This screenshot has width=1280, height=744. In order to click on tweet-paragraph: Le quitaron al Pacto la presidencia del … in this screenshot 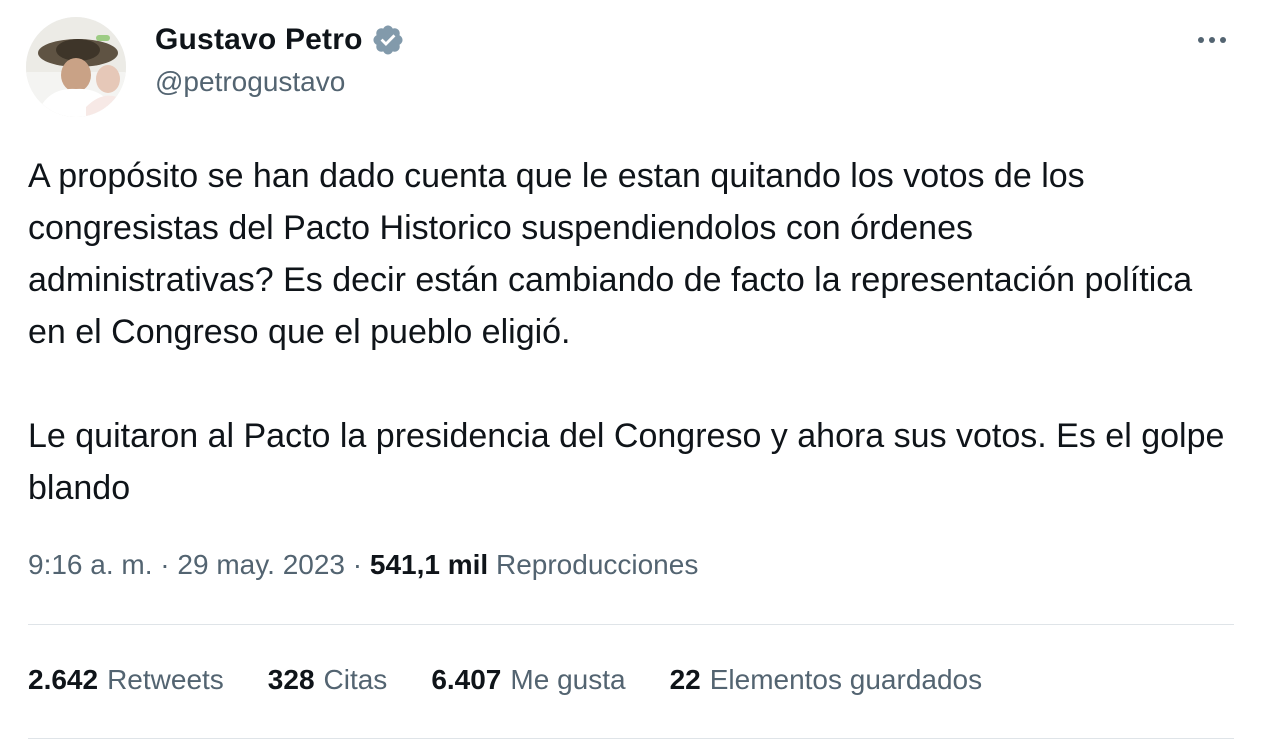, I will do `click(626, 462)`.